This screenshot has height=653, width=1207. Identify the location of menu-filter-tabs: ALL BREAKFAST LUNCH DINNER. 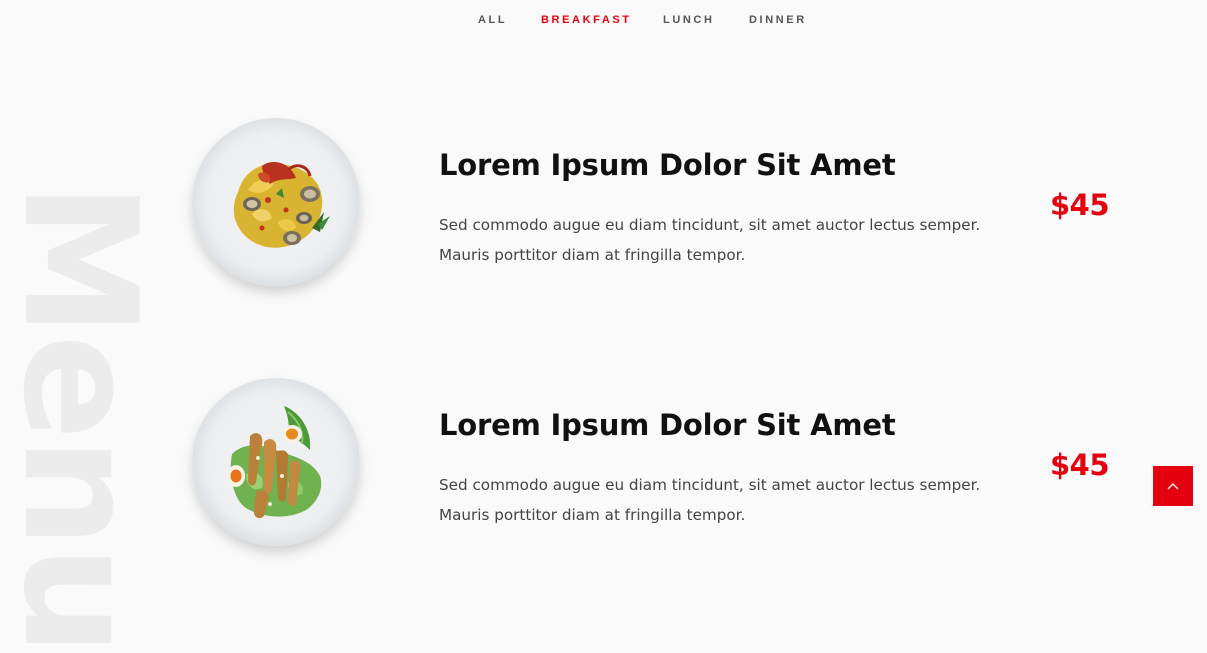
(603, 22).